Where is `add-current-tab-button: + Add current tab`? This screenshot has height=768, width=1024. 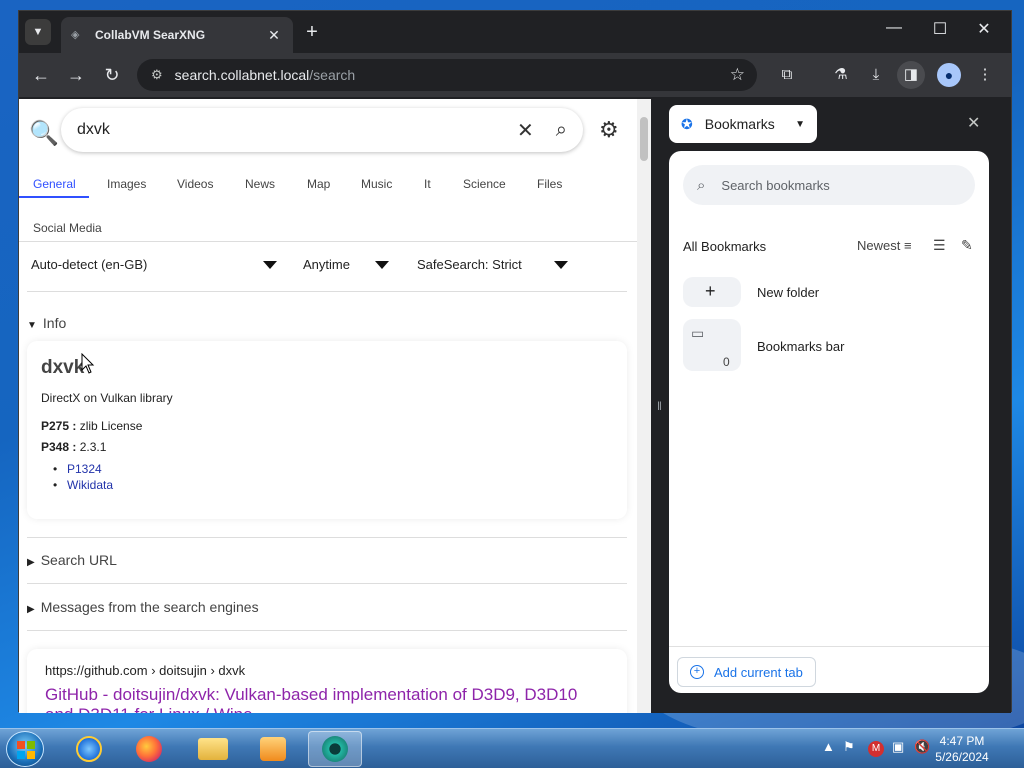
add-current-tab-button: + Add current tab is located at coordinates (746, 672).